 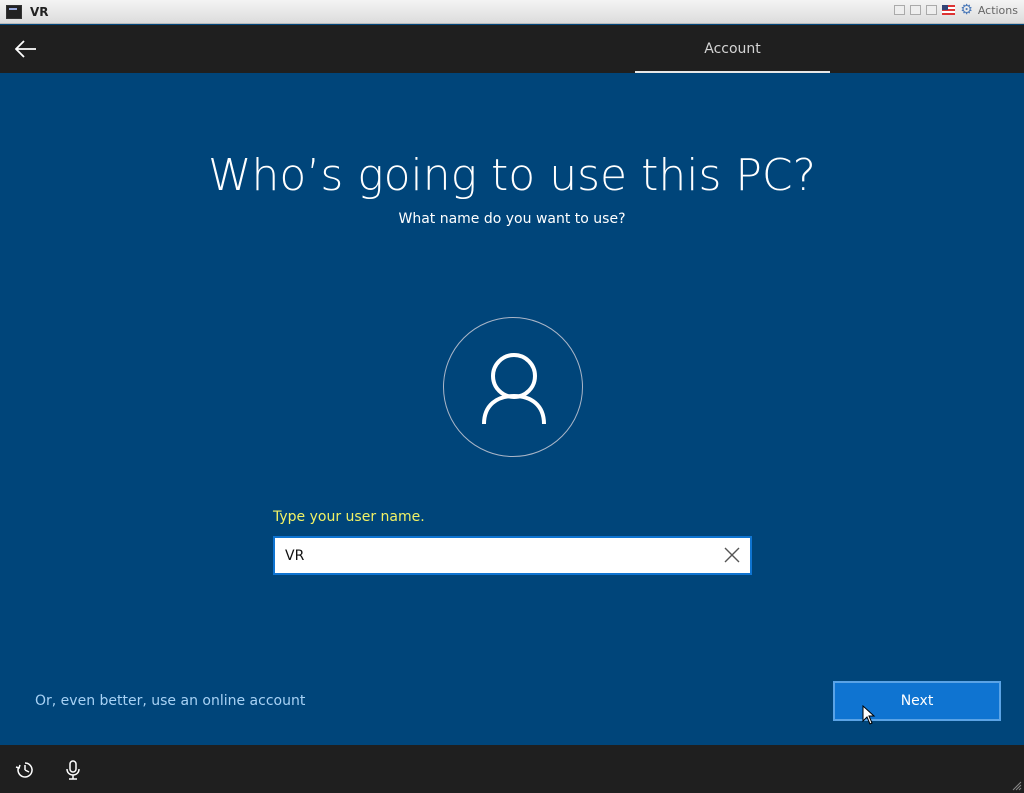 I want to click on oobe-bottom-bar, so click(x=512, y=769).